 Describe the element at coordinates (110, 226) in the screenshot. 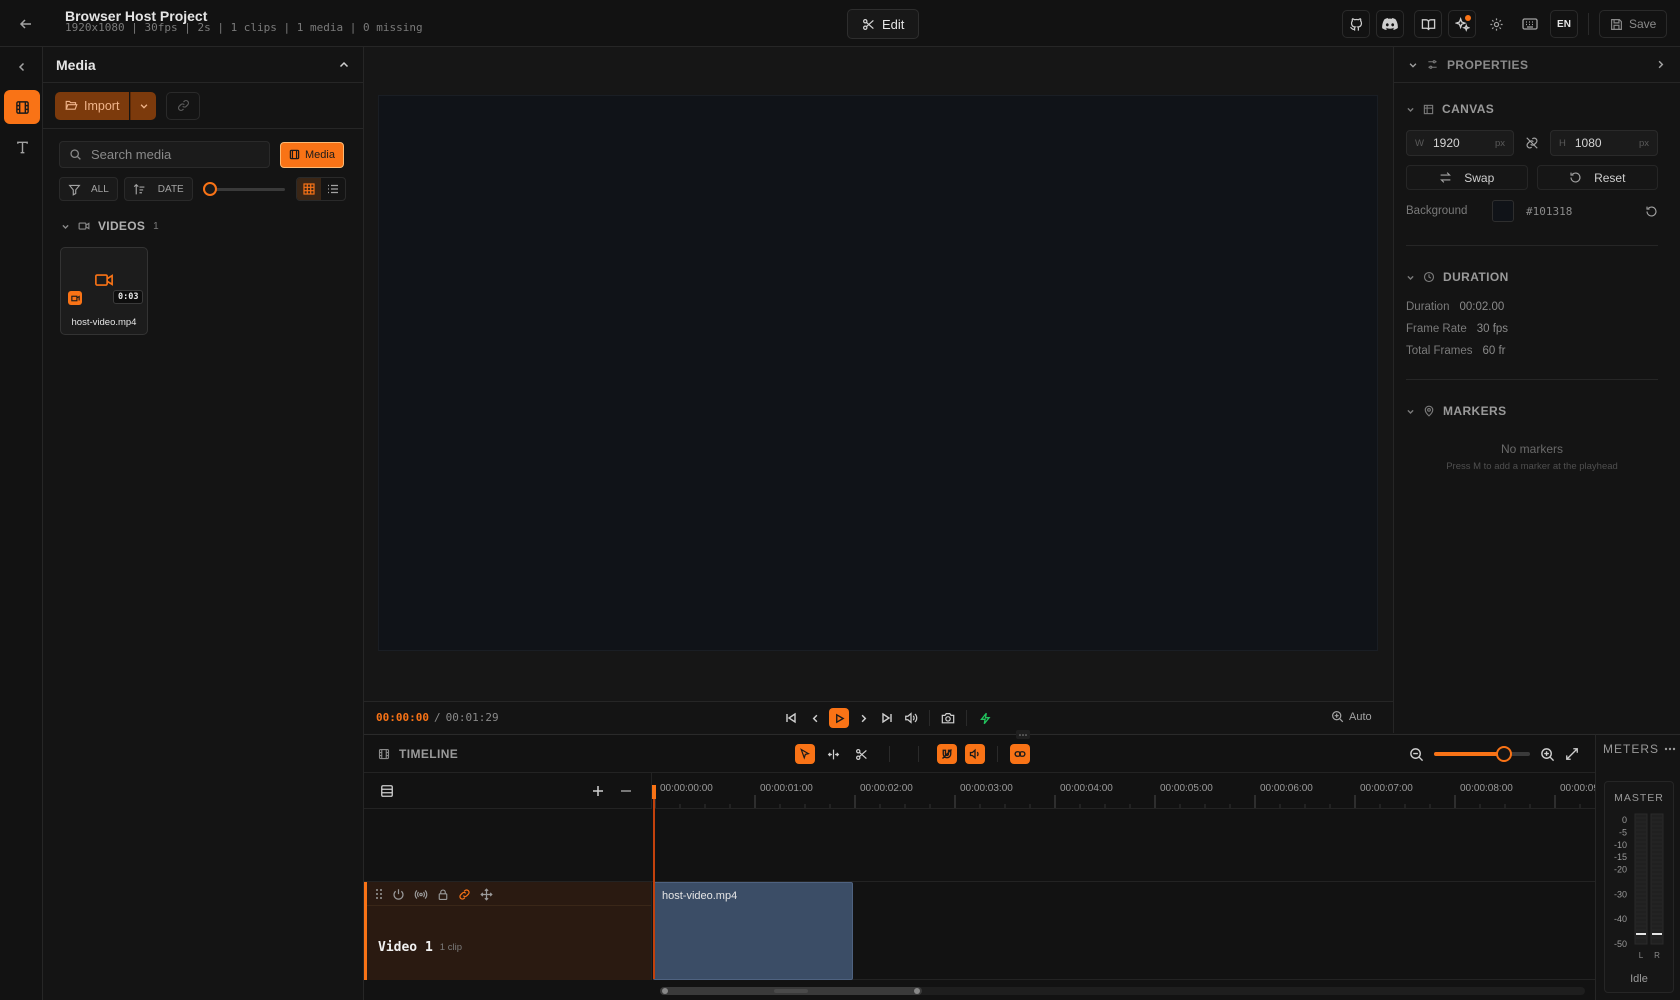

I see `videos-group-header: VIDEOS 1` at that location.